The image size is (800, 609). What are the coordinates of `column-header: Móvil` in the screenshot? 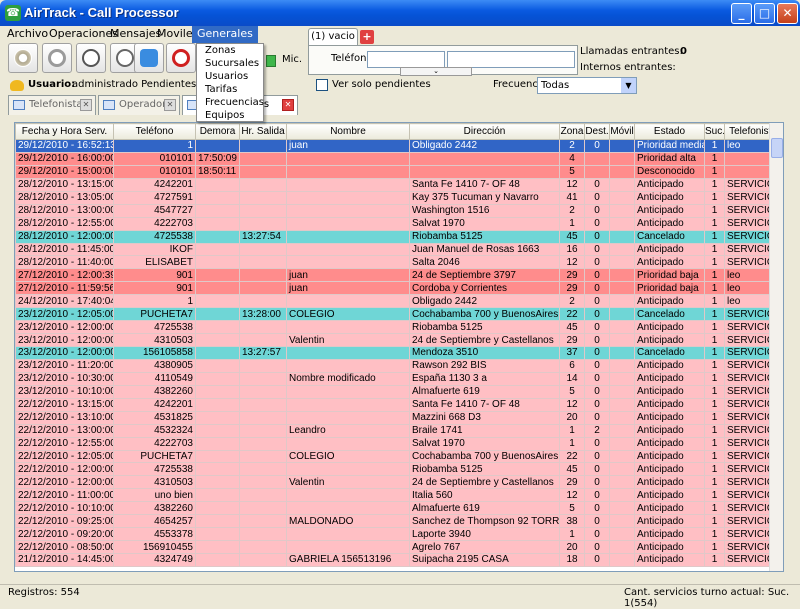 It's located at (622, 131).